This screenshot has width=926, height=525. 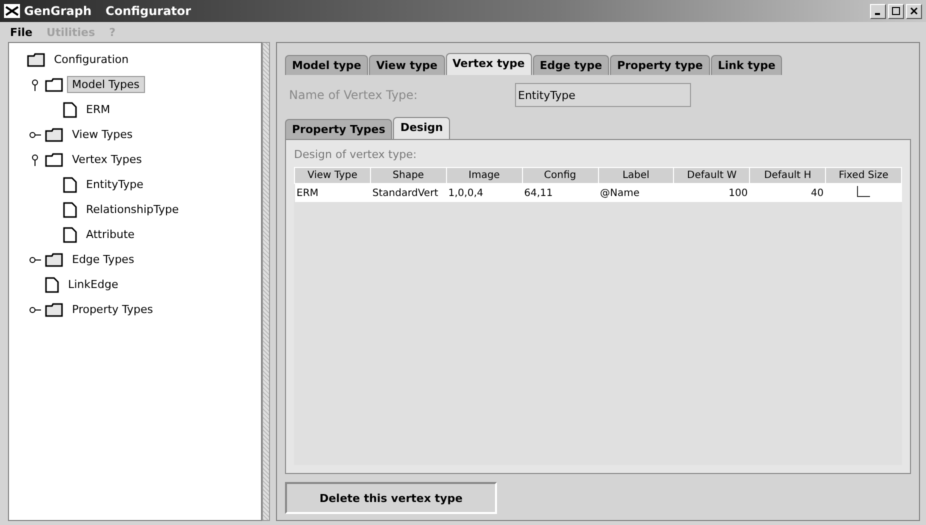 What do you see at coordinates (354, 95) in the screenshot?
I see `field-label: Name of Vertex Type:` at bounding box center [354, 95].